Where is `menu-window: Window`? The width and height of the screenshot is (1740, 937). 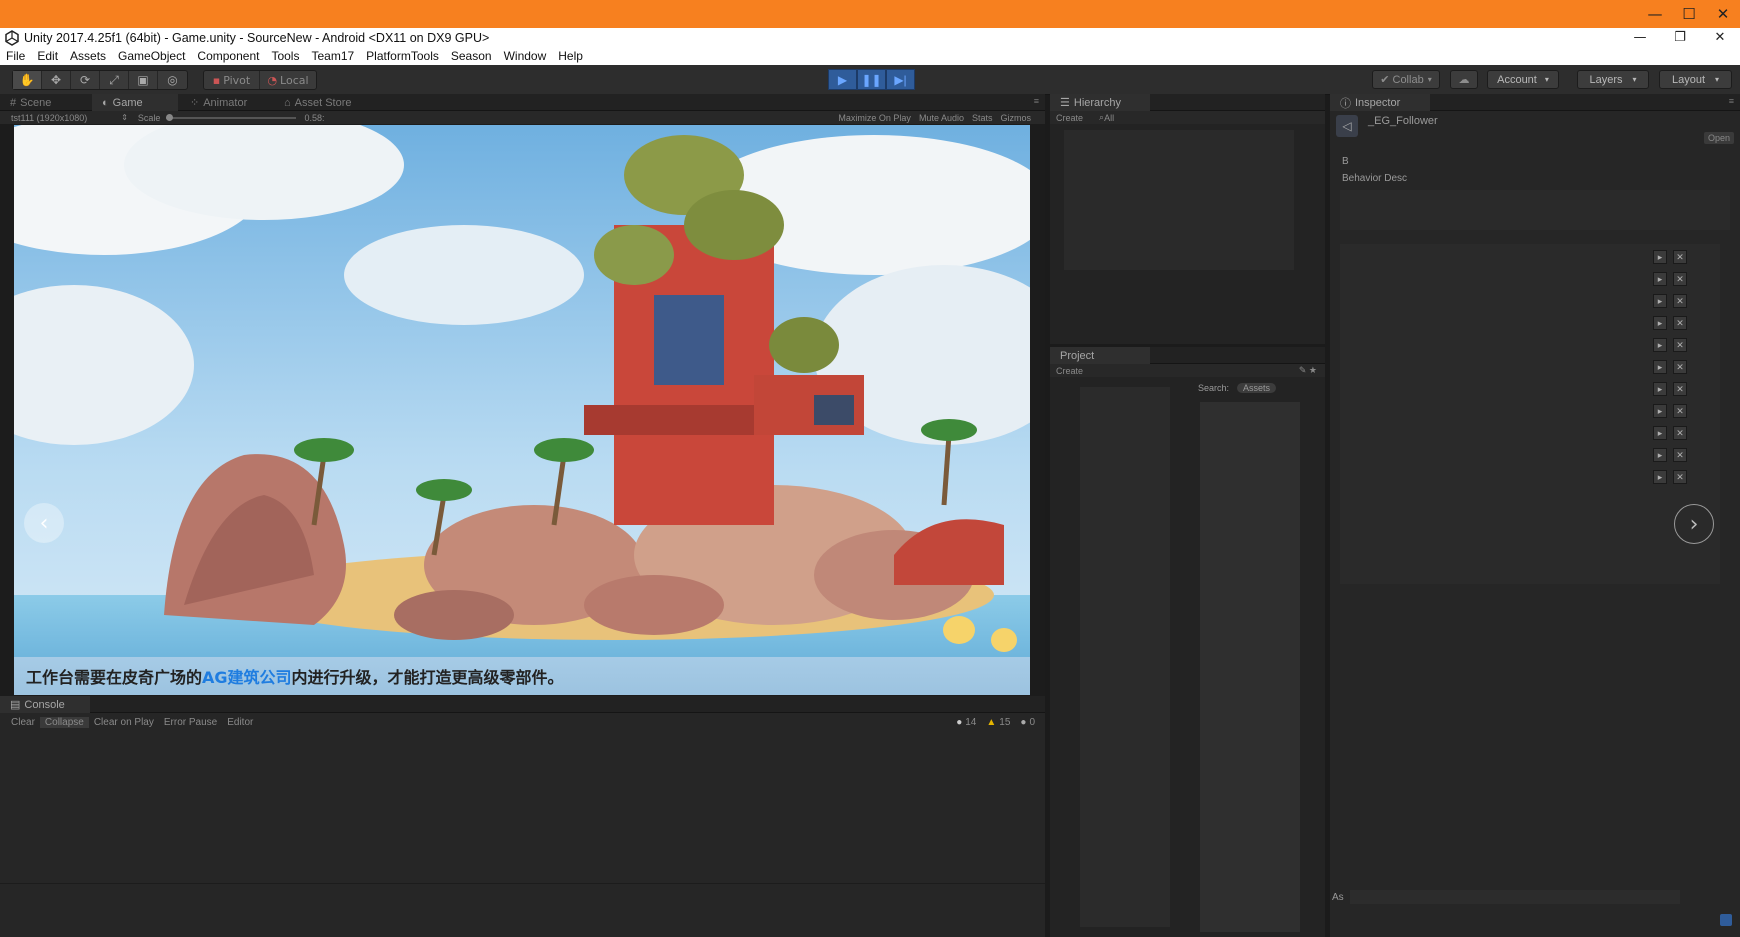
menu-window: Window is located at coordinates (525, 56).